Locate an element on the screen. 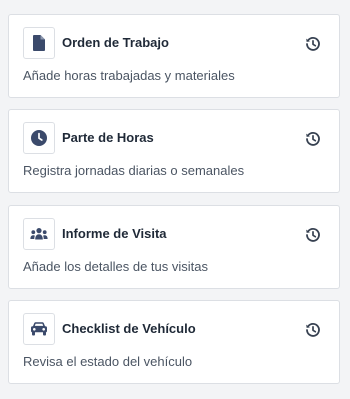 The width and height of the screenshot is (350, 399). card-title: Checklist de Vehículo is located at coordinates (129, 328).